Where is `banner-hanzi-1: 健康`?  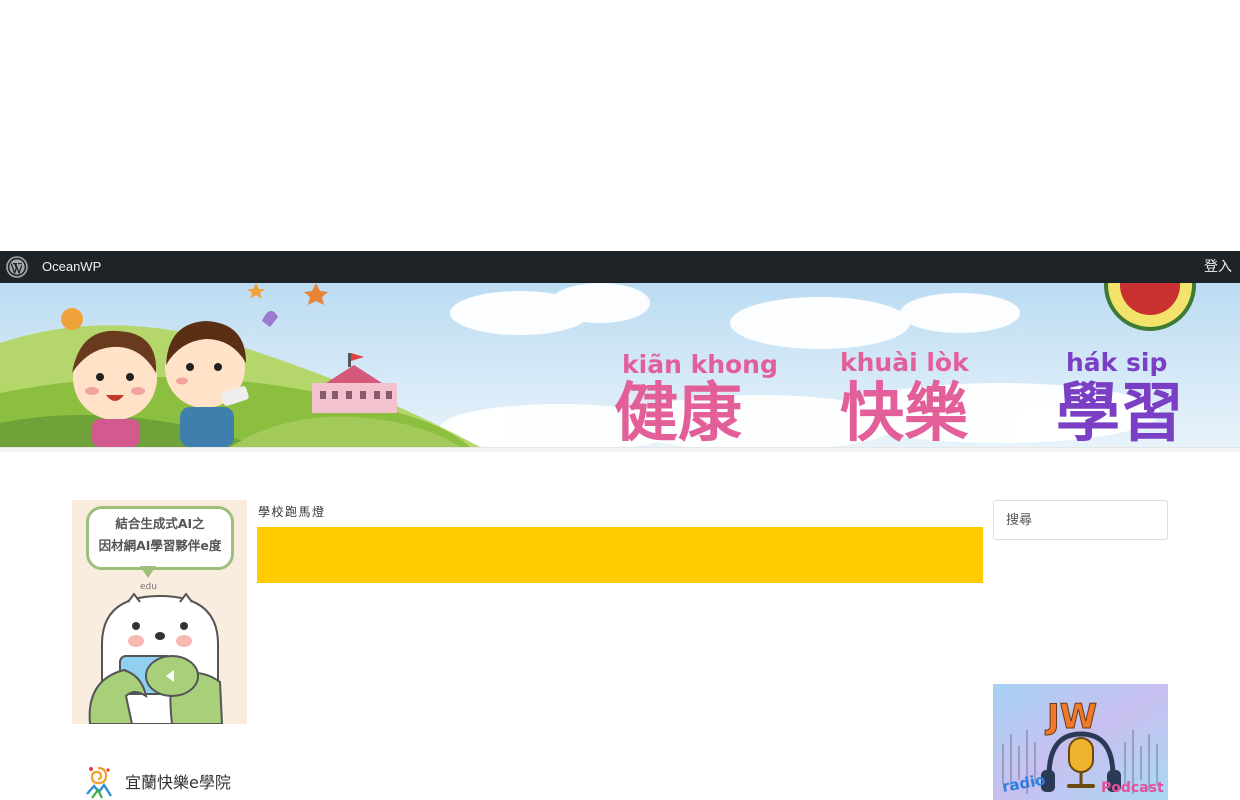
banner-hanzi-1: 健康 is located at coordinates (678, 412).